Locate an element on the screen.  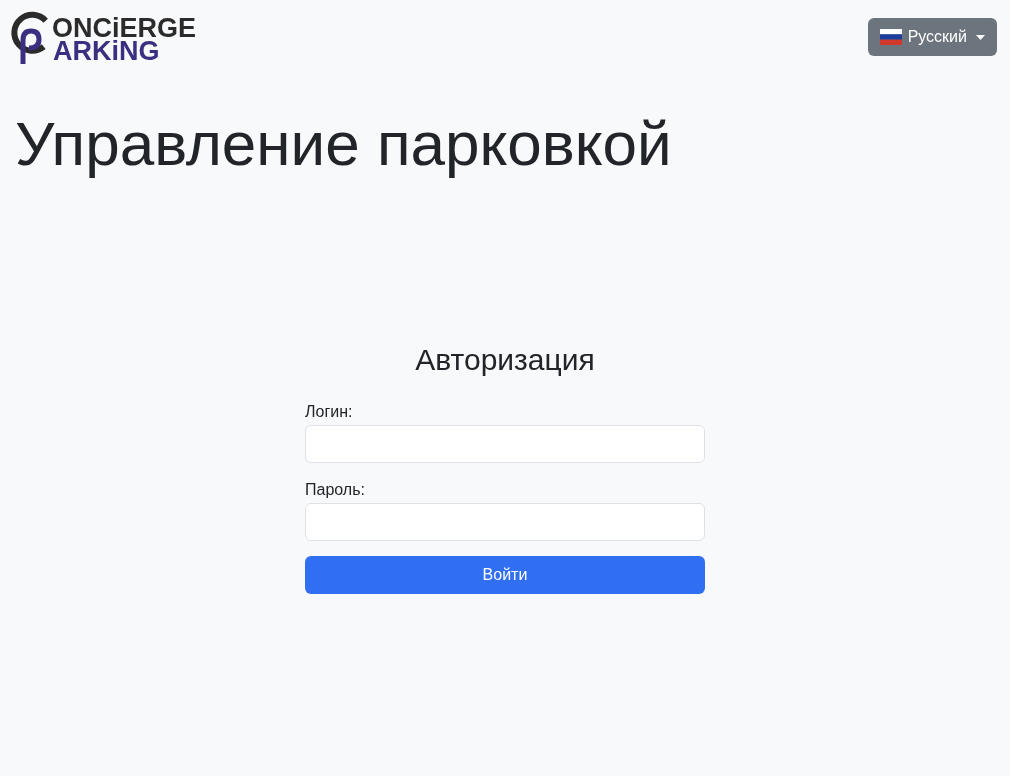
login-button: Войти is located at coordinates (505, 575).